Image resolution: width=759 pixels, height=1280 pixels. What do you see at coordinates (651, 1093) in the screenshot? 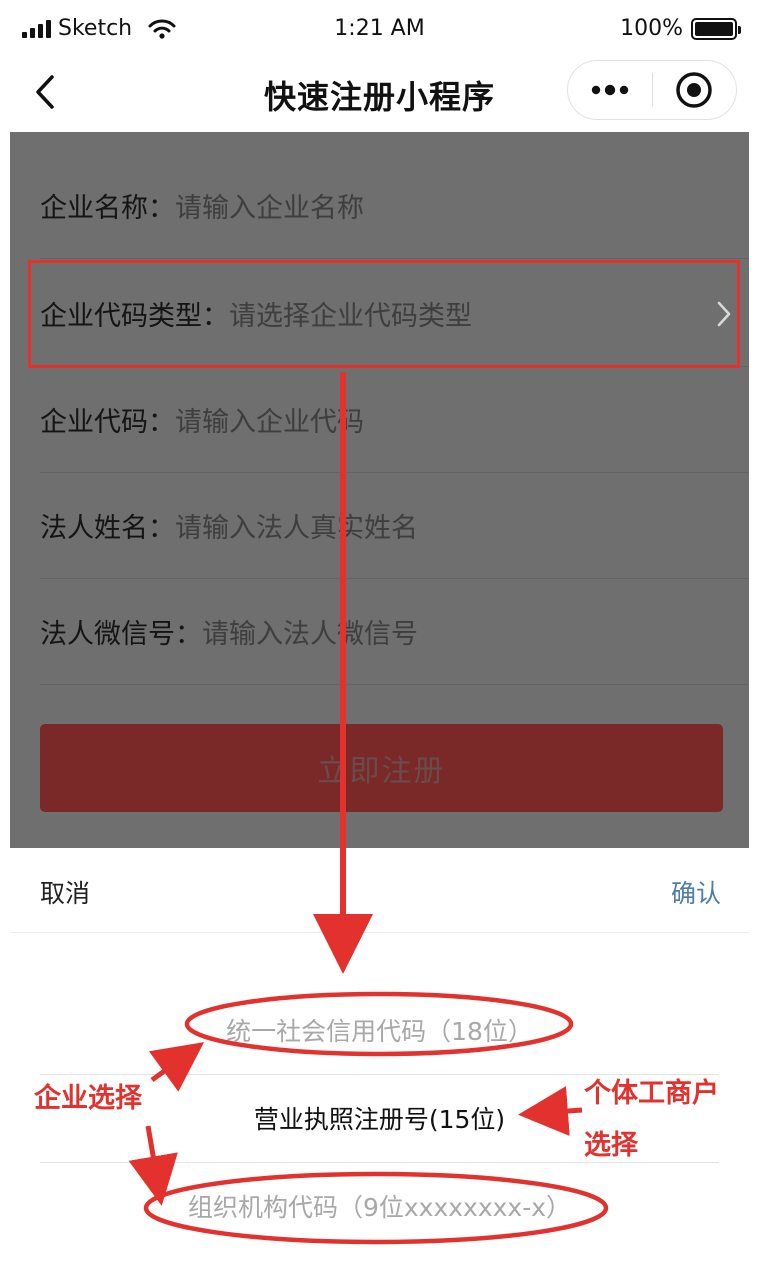
I see `annotation-individual-line1: 个体工商户` at bounding box center [651, 1093].